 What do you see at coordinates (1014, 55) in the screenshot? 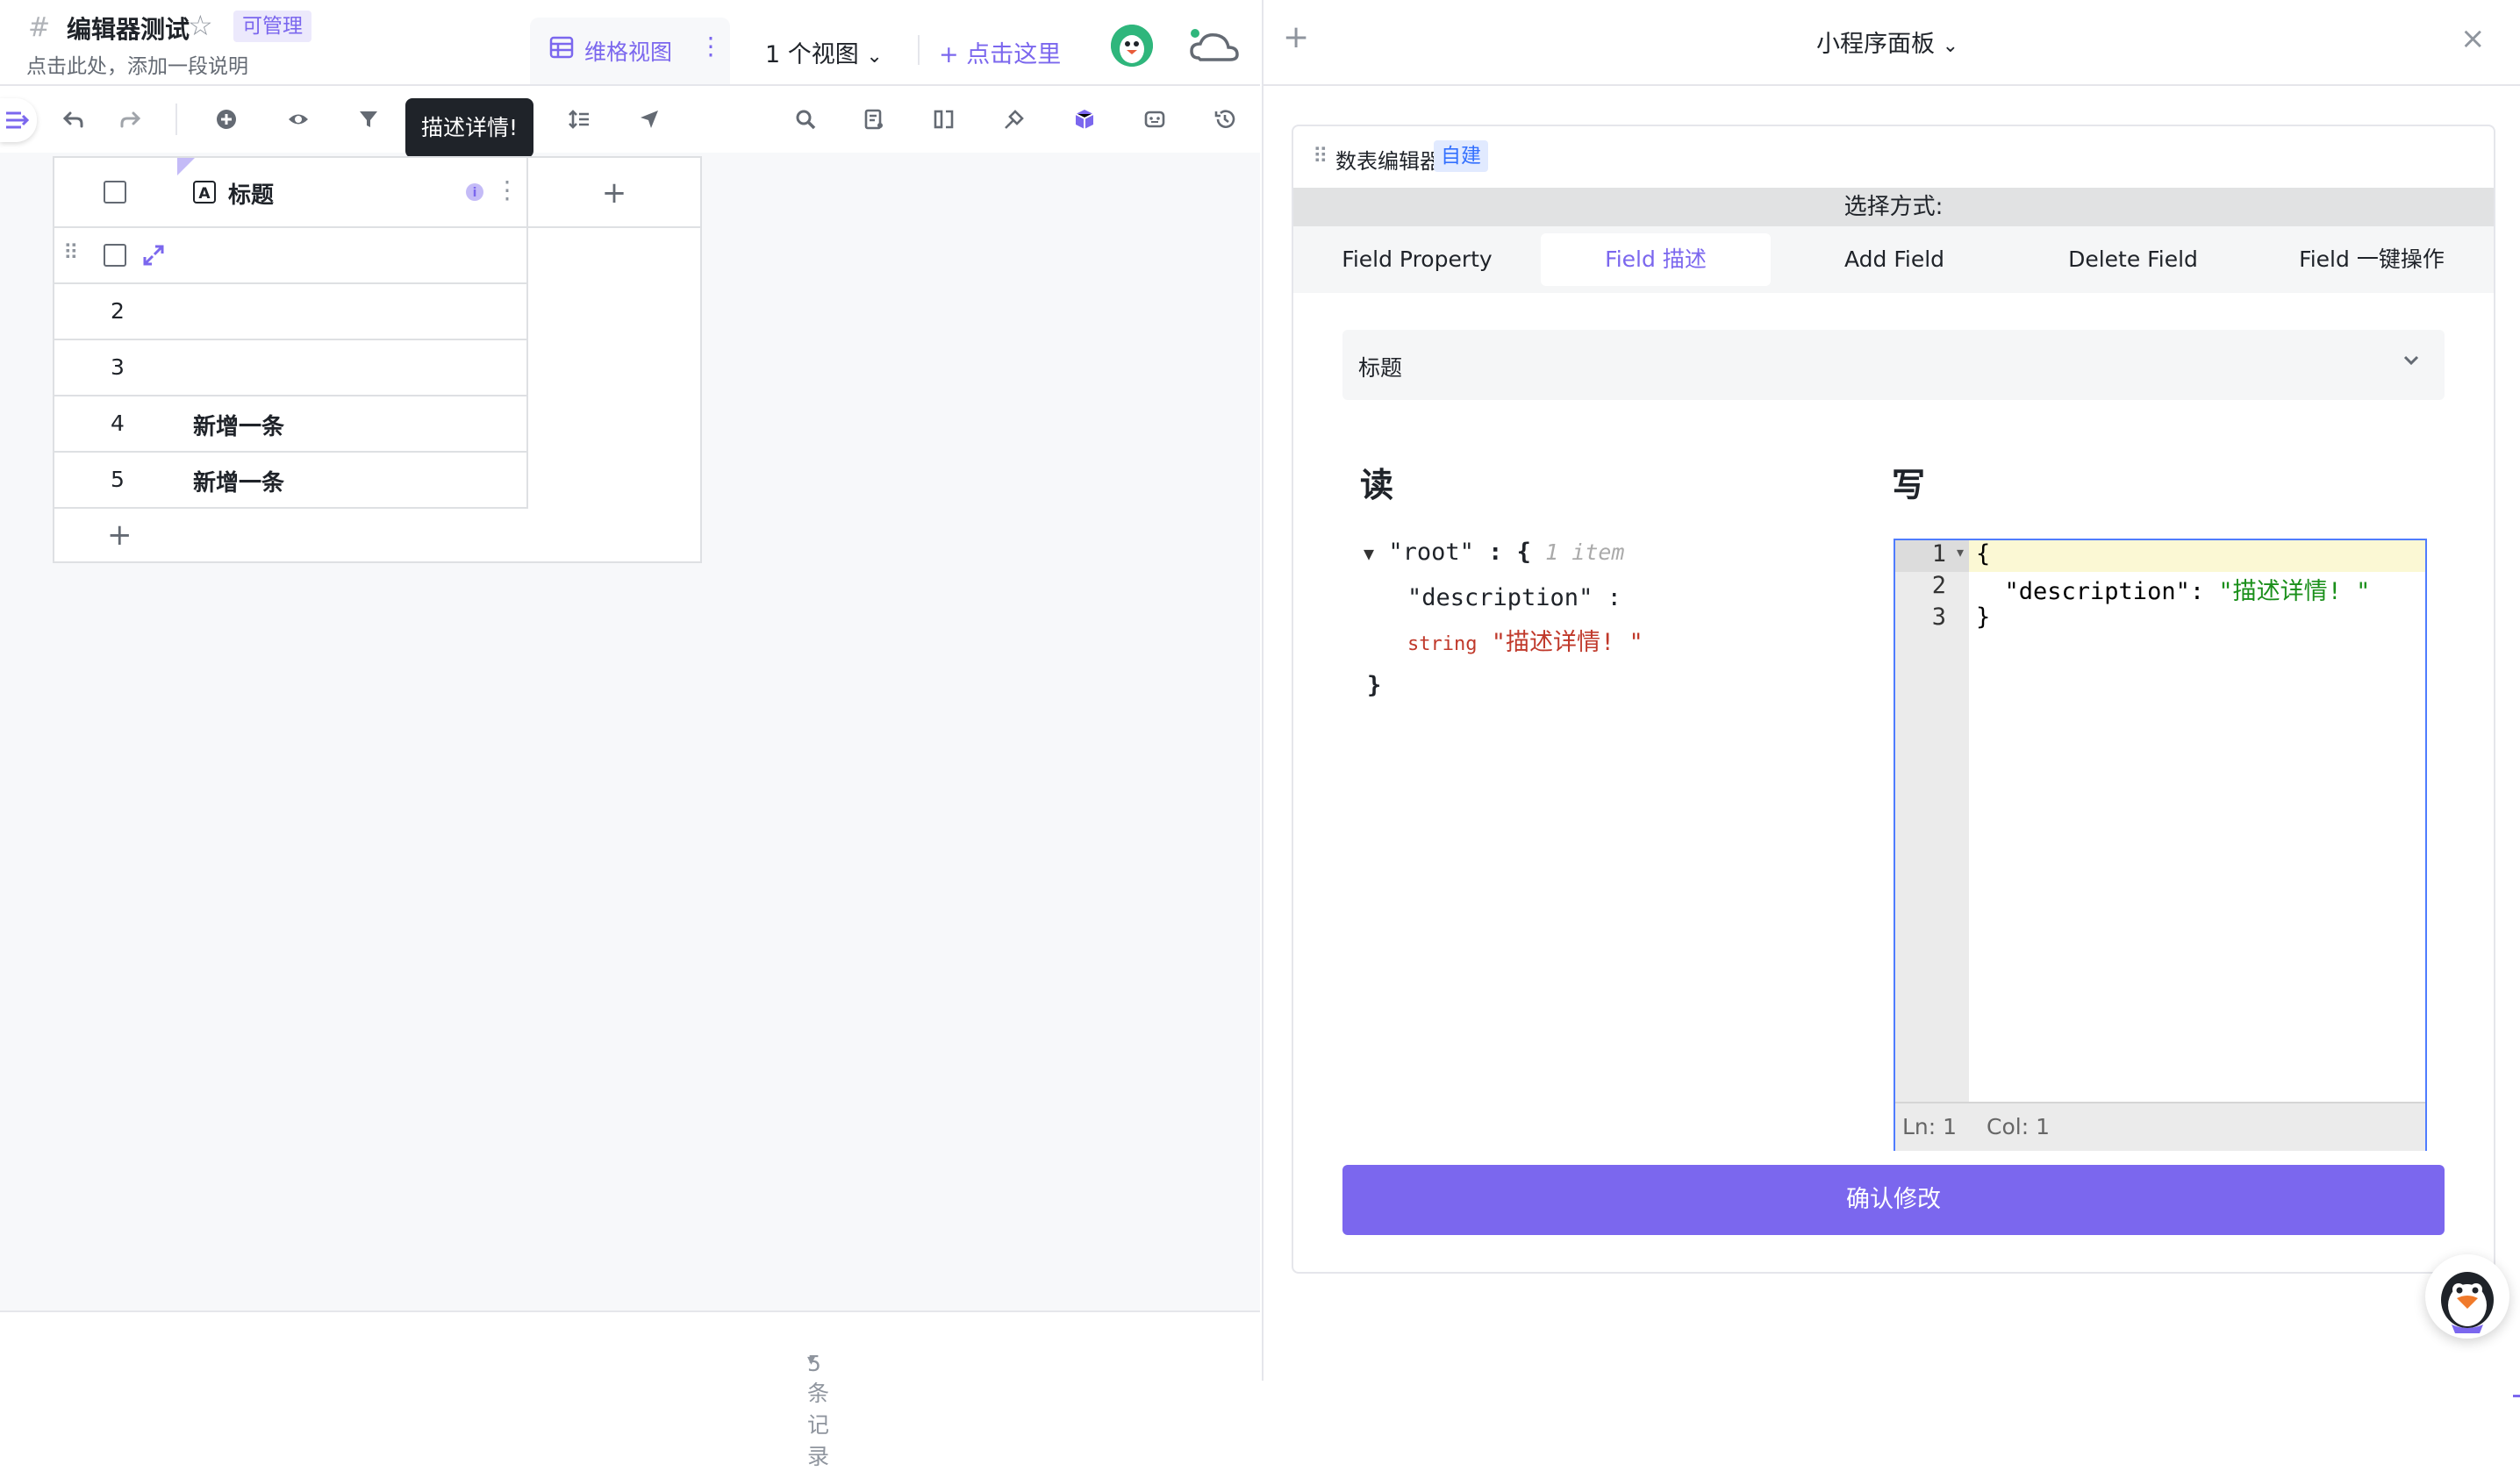
I see `add-view-label: 点击这里` at bounding box center [1014, 55].